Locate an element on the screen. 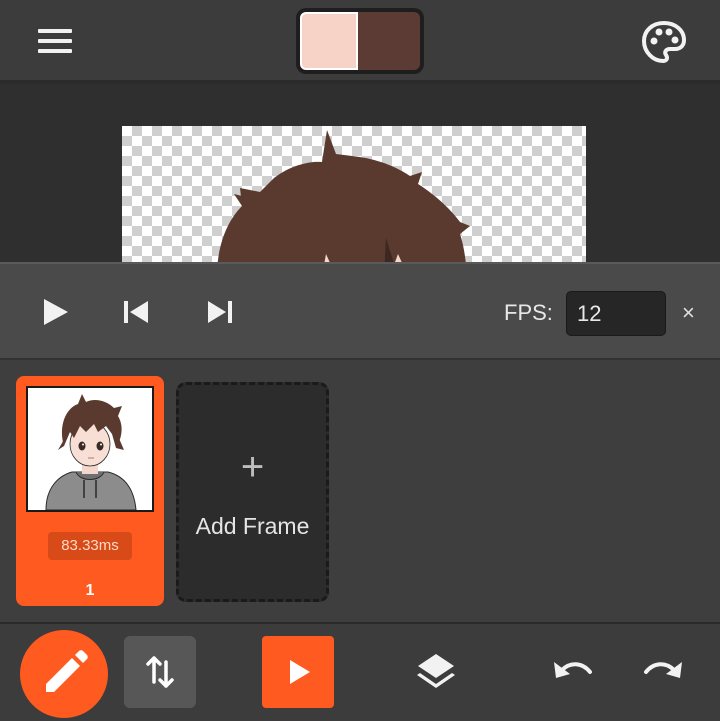 The image size is (720, 721). drawing-canvas is located at coordinates (354, 194).